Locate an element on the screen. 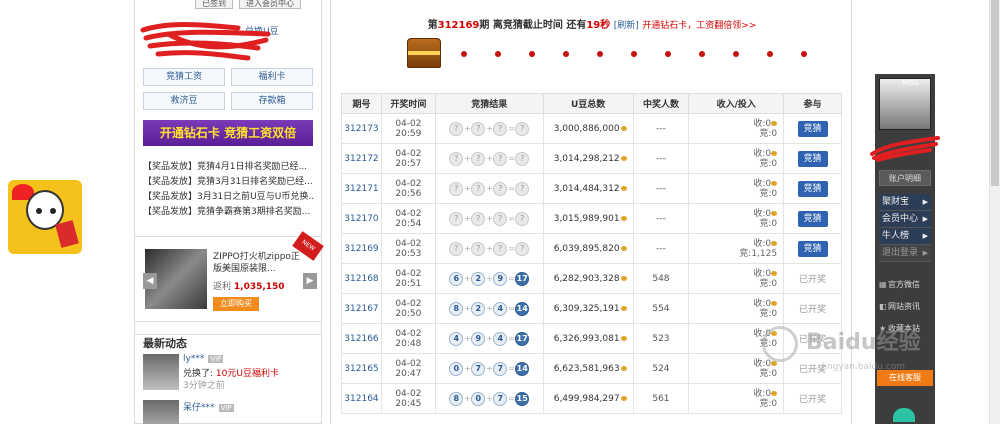  result-ball: 2 is located at coordinates (478, 278).